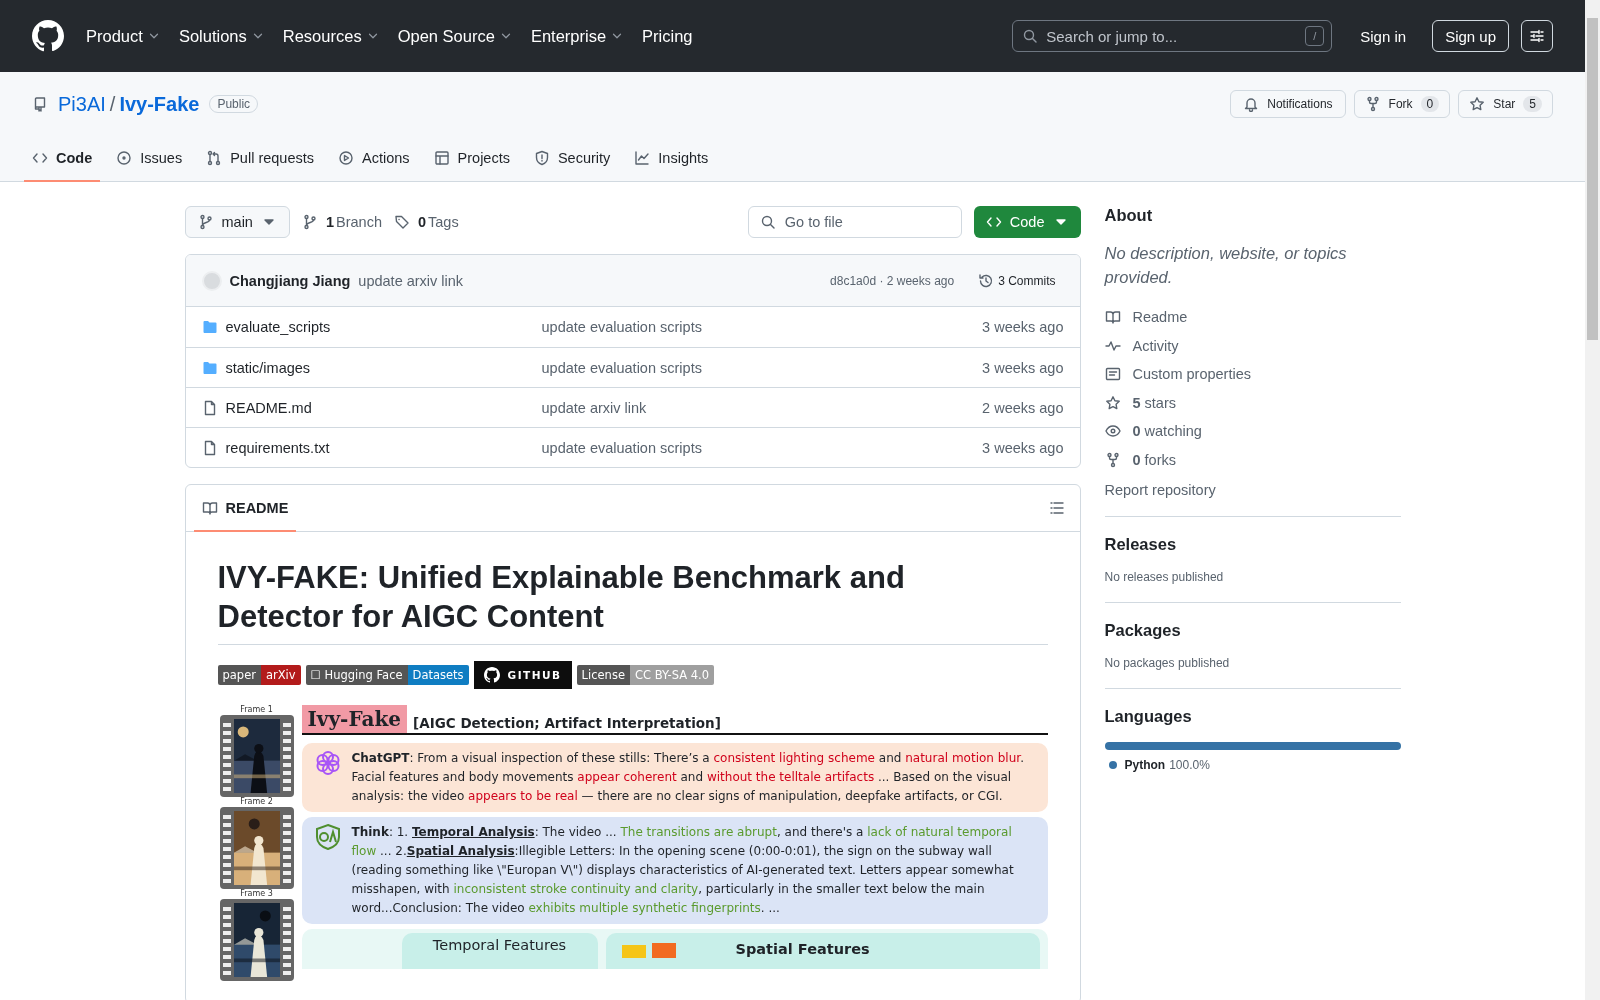  Describe the element at coordinates (1470, 36) in the screenshot. I see `sign-up-button: Sign up` at that location.